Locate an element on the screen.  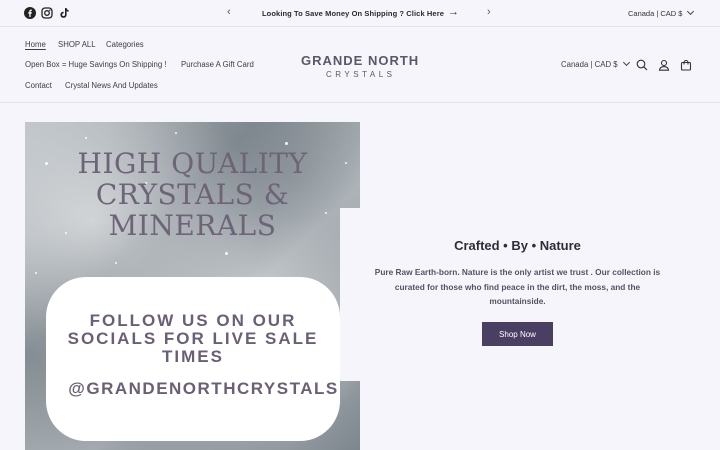
nav-open-box: Open Box = Huge Savings On Shipping ! is located at coordinates (96, 64).